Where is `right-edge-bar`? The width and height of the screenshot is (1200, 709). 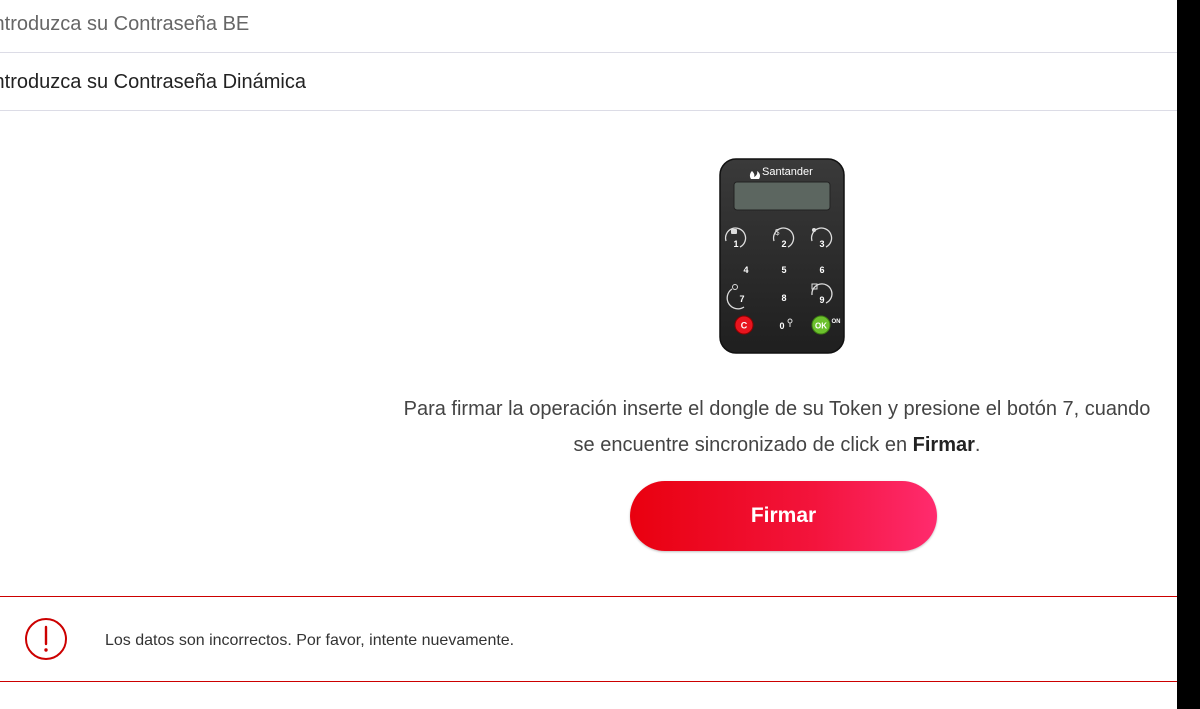 right-edge-bar is located at coordinates (1188, 354).